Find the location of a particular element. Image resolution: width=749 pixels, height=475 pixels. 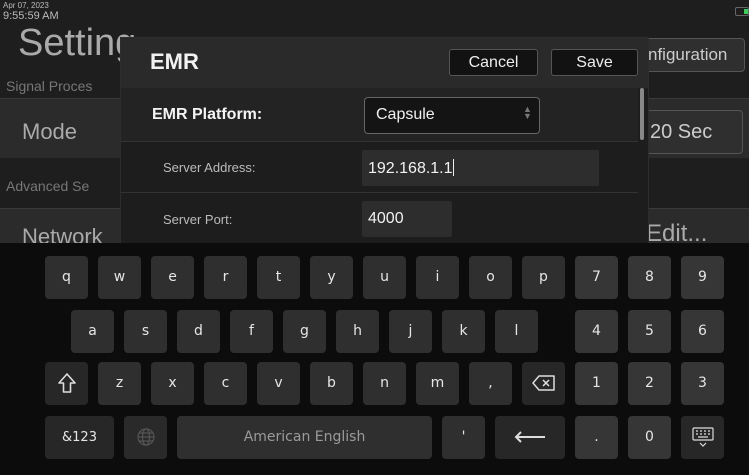

key-b: b is located at coordinates (331, 383).